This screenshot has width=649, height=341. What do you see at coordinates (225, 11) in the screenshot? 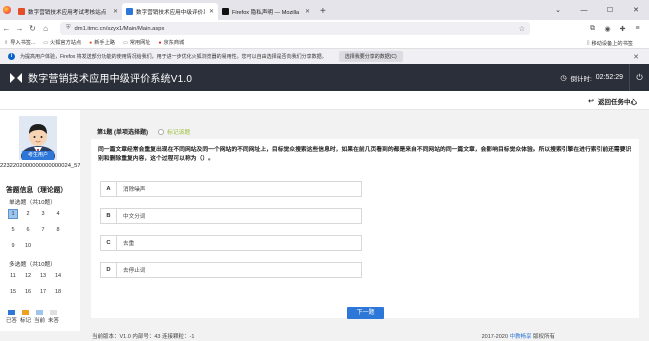
I see `mozilla-favicon-icon` at bounding box center [225, 11].